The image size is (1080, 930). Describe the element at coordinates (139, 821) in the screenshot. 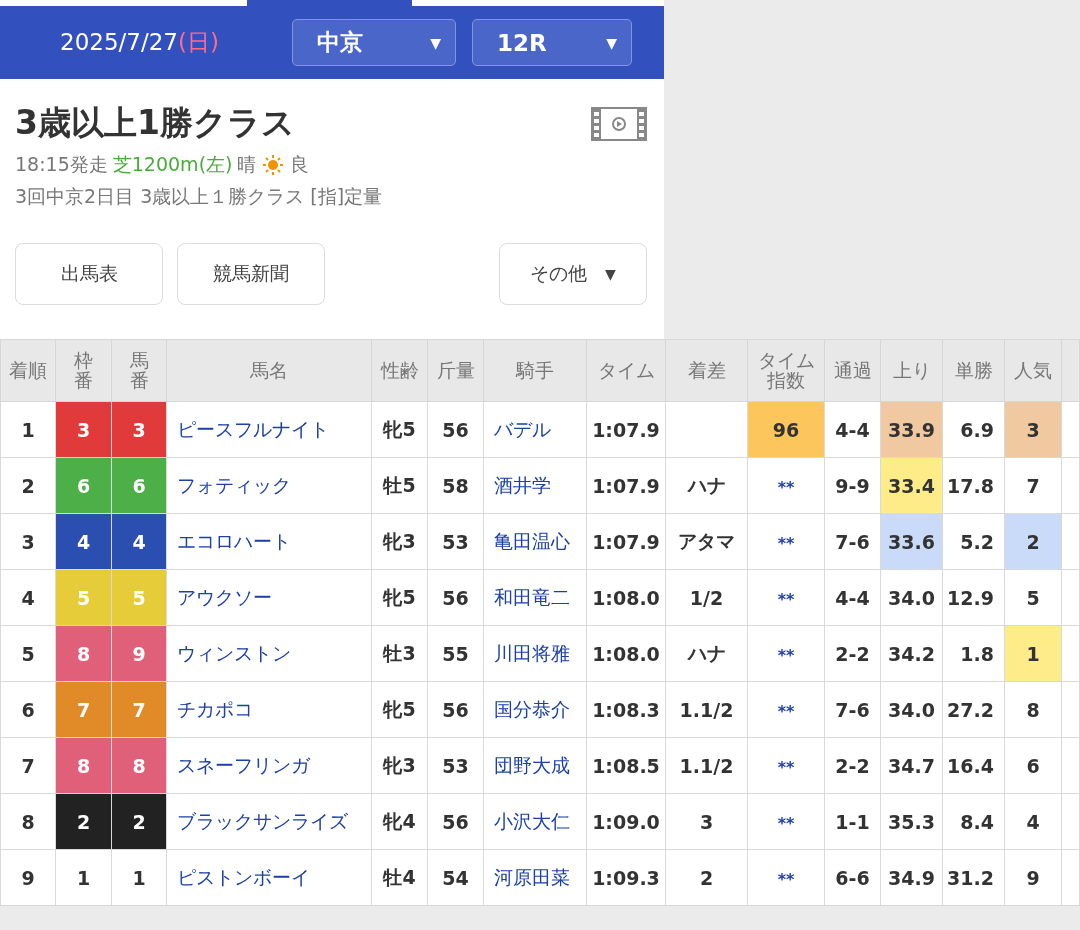

I see `frame-cell: 2` at that location.